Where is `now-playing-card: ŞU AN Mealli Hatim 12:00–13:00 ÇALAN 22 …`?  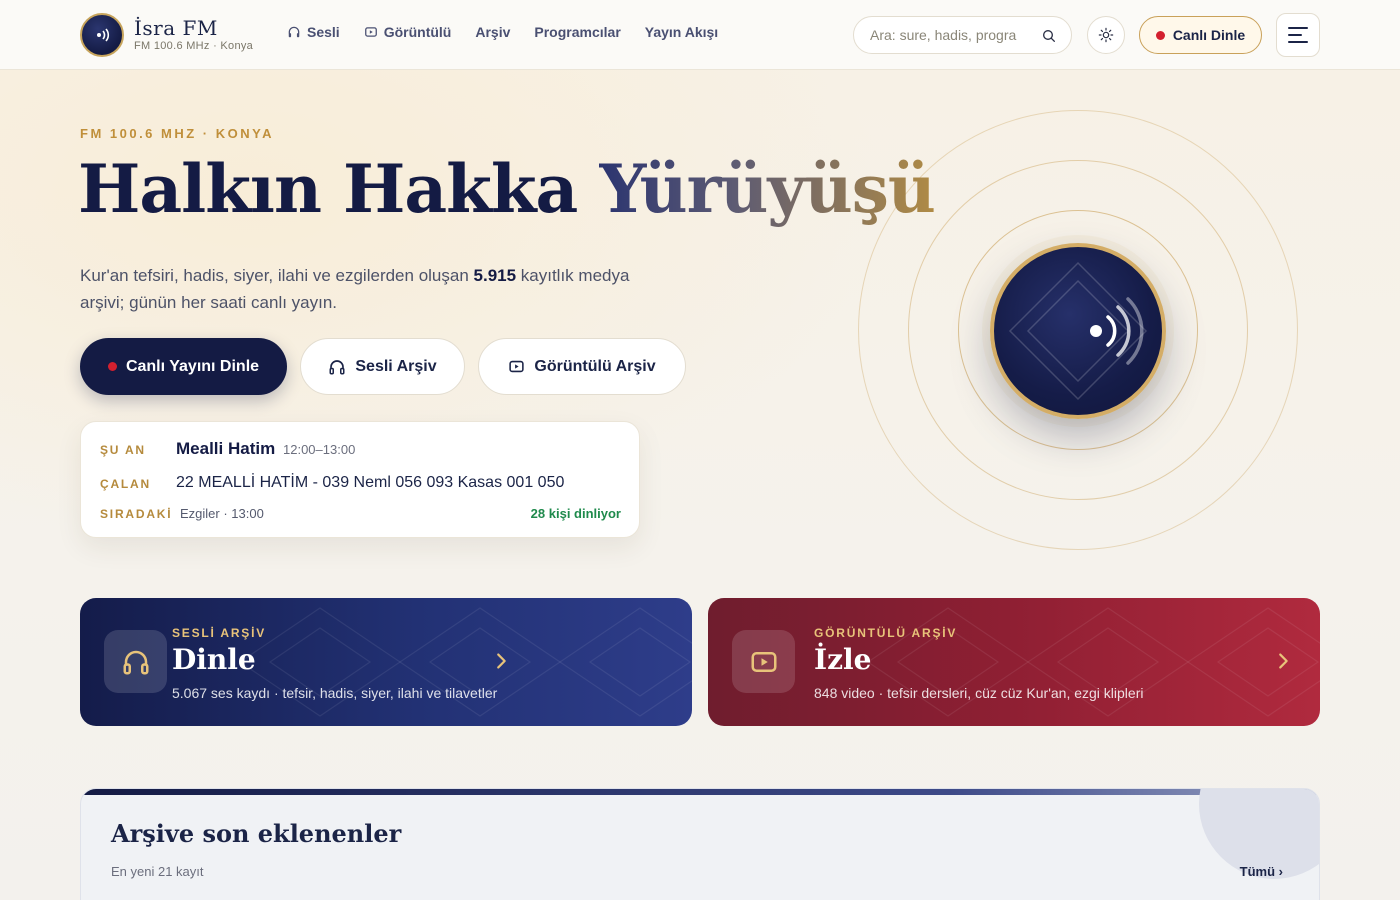
now-playing-card: ŞU AN Mealli Hatim 12:00–13:00 ÇALAN 22 … is located at coordinates (360, 479).